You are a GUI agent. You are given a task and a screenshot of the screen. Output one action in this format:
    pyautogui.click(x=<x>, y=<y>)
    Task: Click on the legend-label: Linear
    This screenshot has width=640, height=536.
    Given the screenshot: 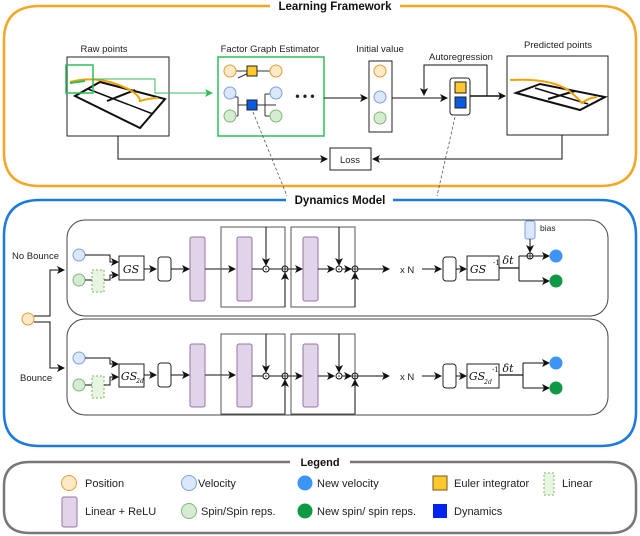 What is the action you would take?
    pyautogui.click(x=577, y=484)
    